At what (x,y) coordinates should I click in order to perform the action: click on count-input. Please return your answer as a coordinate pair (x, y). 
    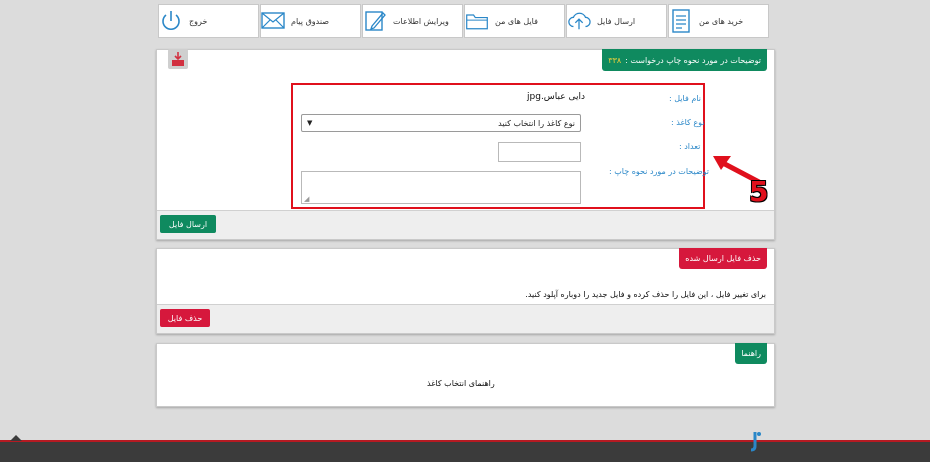
    Looking at the image, I should click on (539, 152).